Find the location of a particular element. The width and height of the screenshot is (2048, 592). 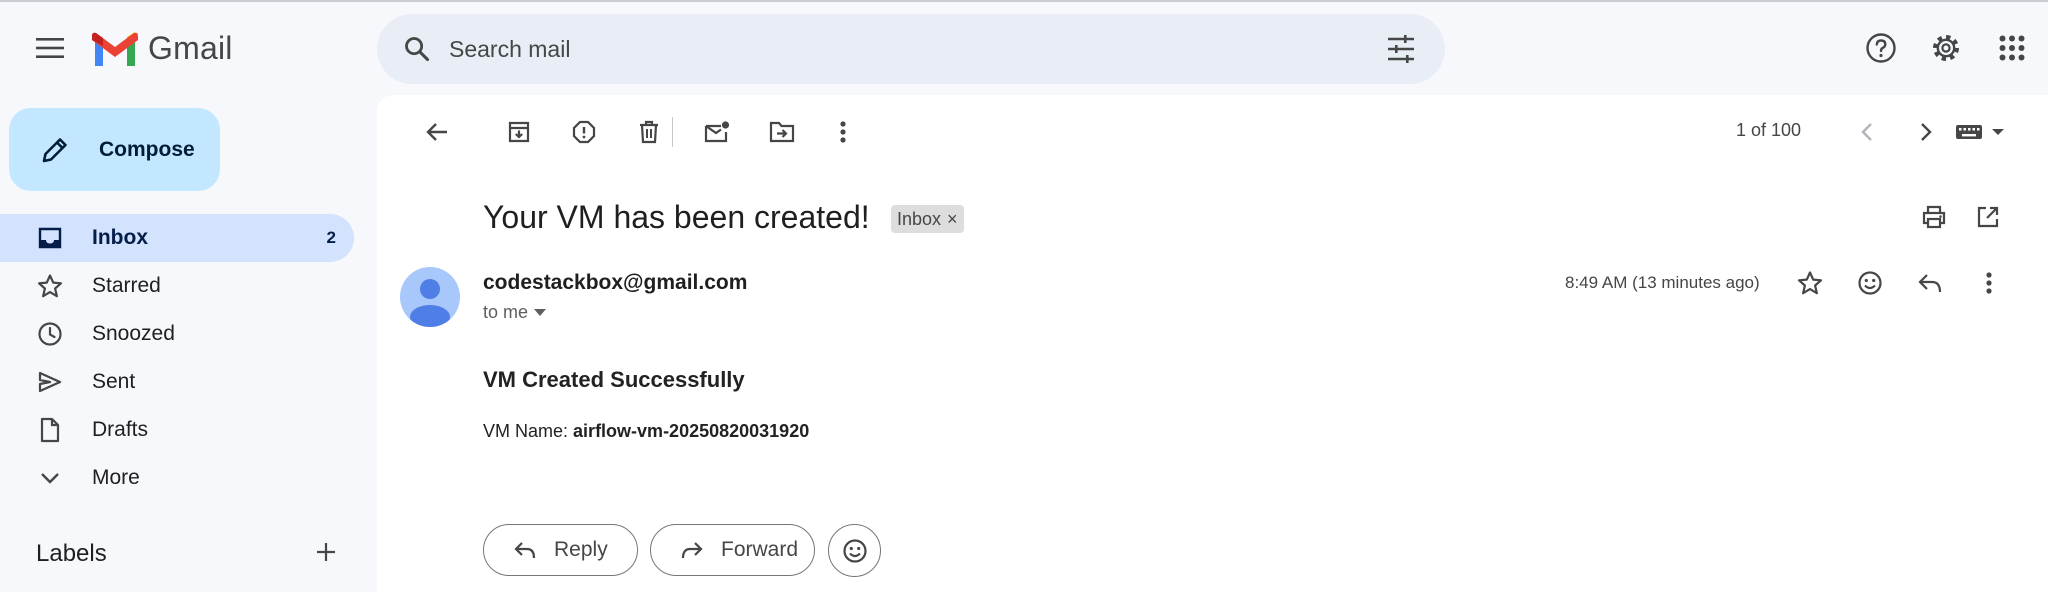

sidebar-item-label: Sent is located at coordinates (114, 381).